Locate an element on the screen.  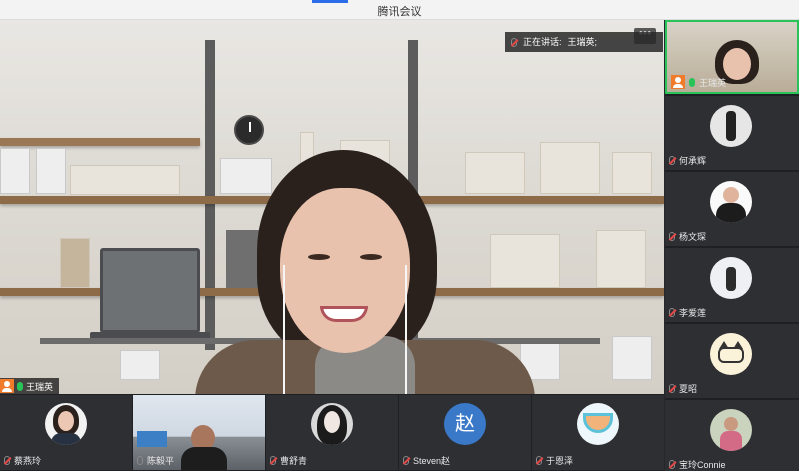
window-title: 腾讯会议 is located at coordinates (399, 12).